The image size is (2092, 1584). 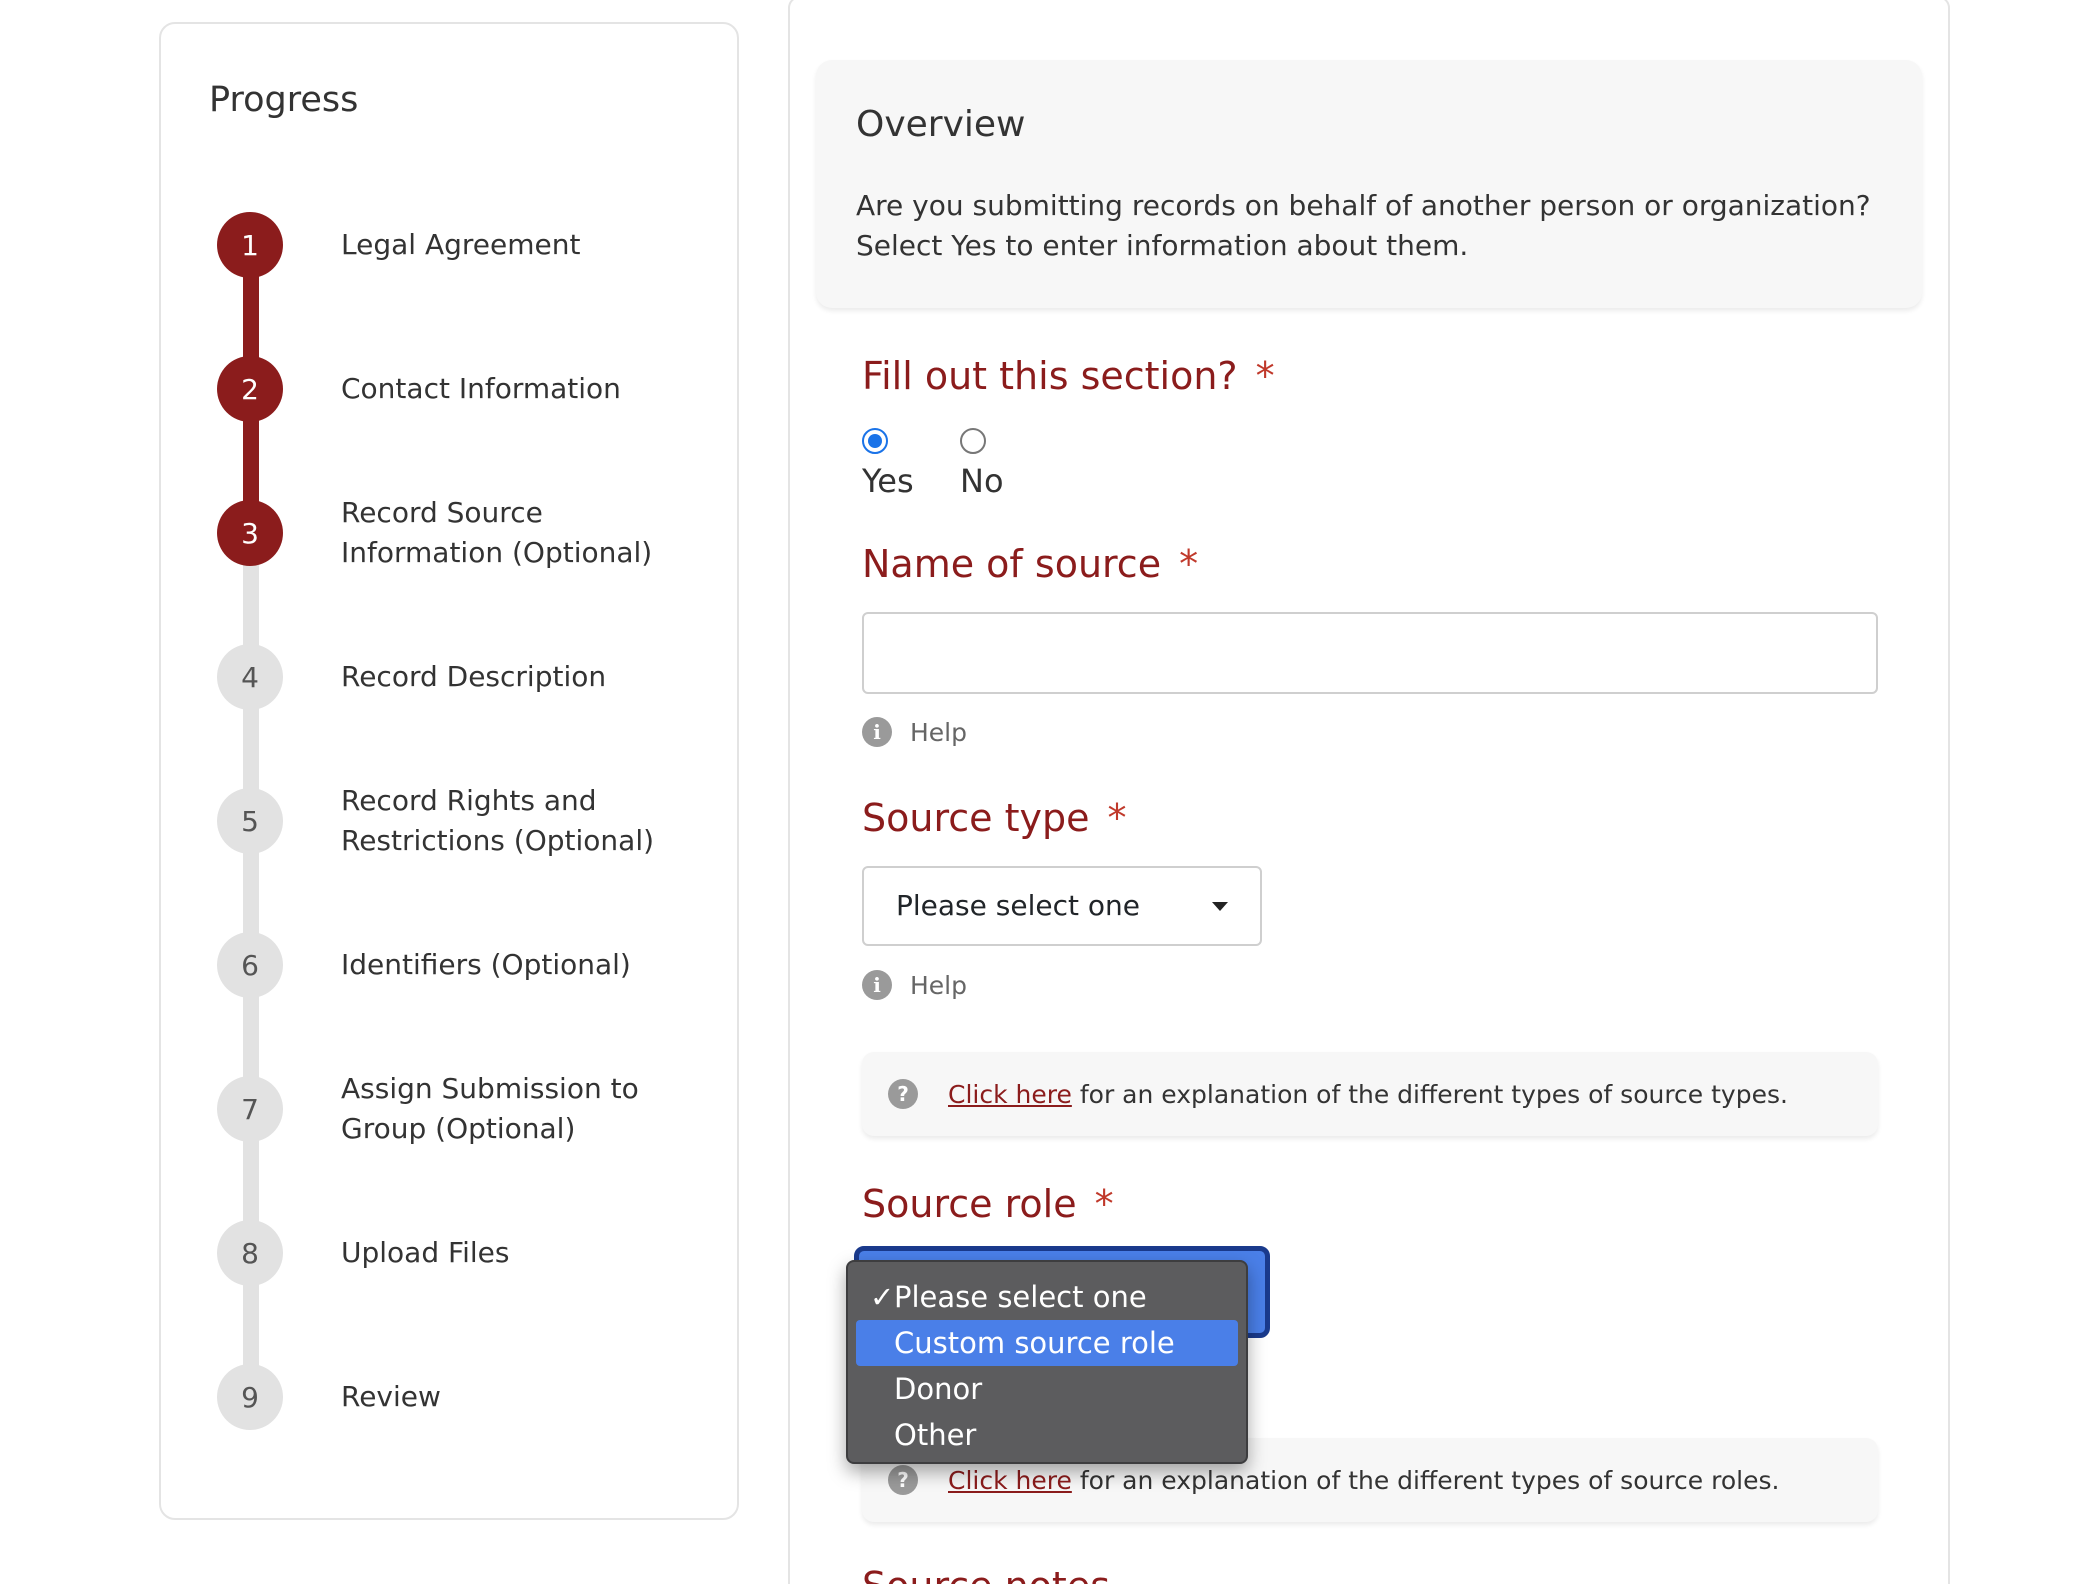 I want to click on step-number-badge: 9, so click(x=250, y=1397).